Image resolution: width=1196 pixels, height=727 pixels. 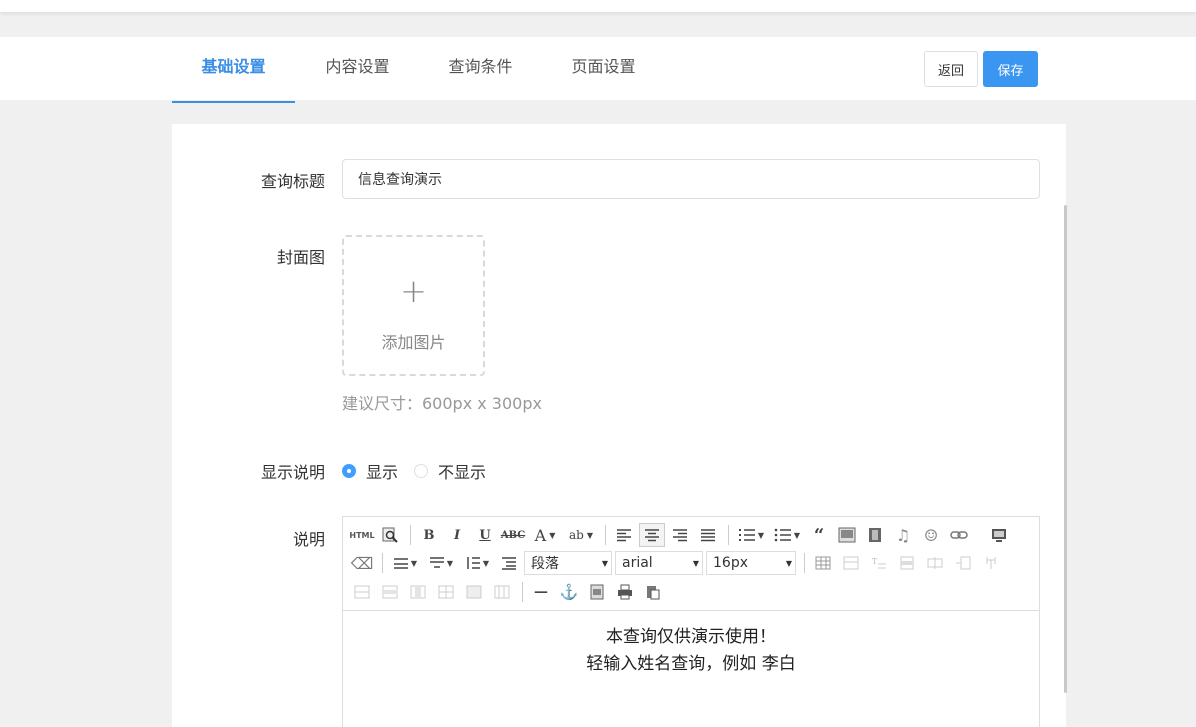 What do you see at coordinates (349, 471) in the screenshot?
I see `radio-checked-icon` at bounding box center [349, 471].